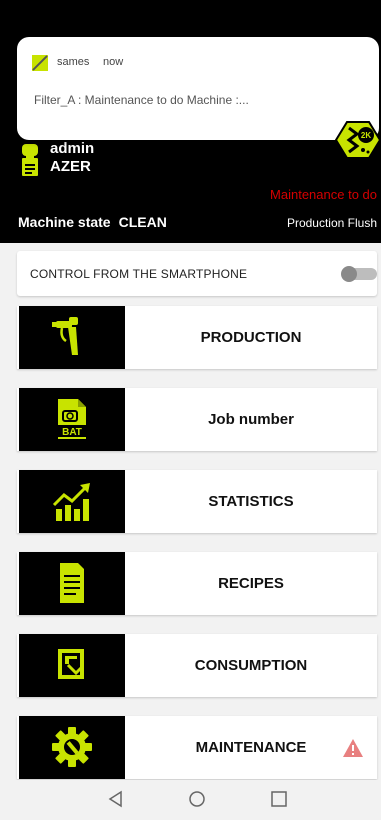 The height and width of the screenshot is (820, 381). I want to click on android-nav-bar, so click(190, 800).